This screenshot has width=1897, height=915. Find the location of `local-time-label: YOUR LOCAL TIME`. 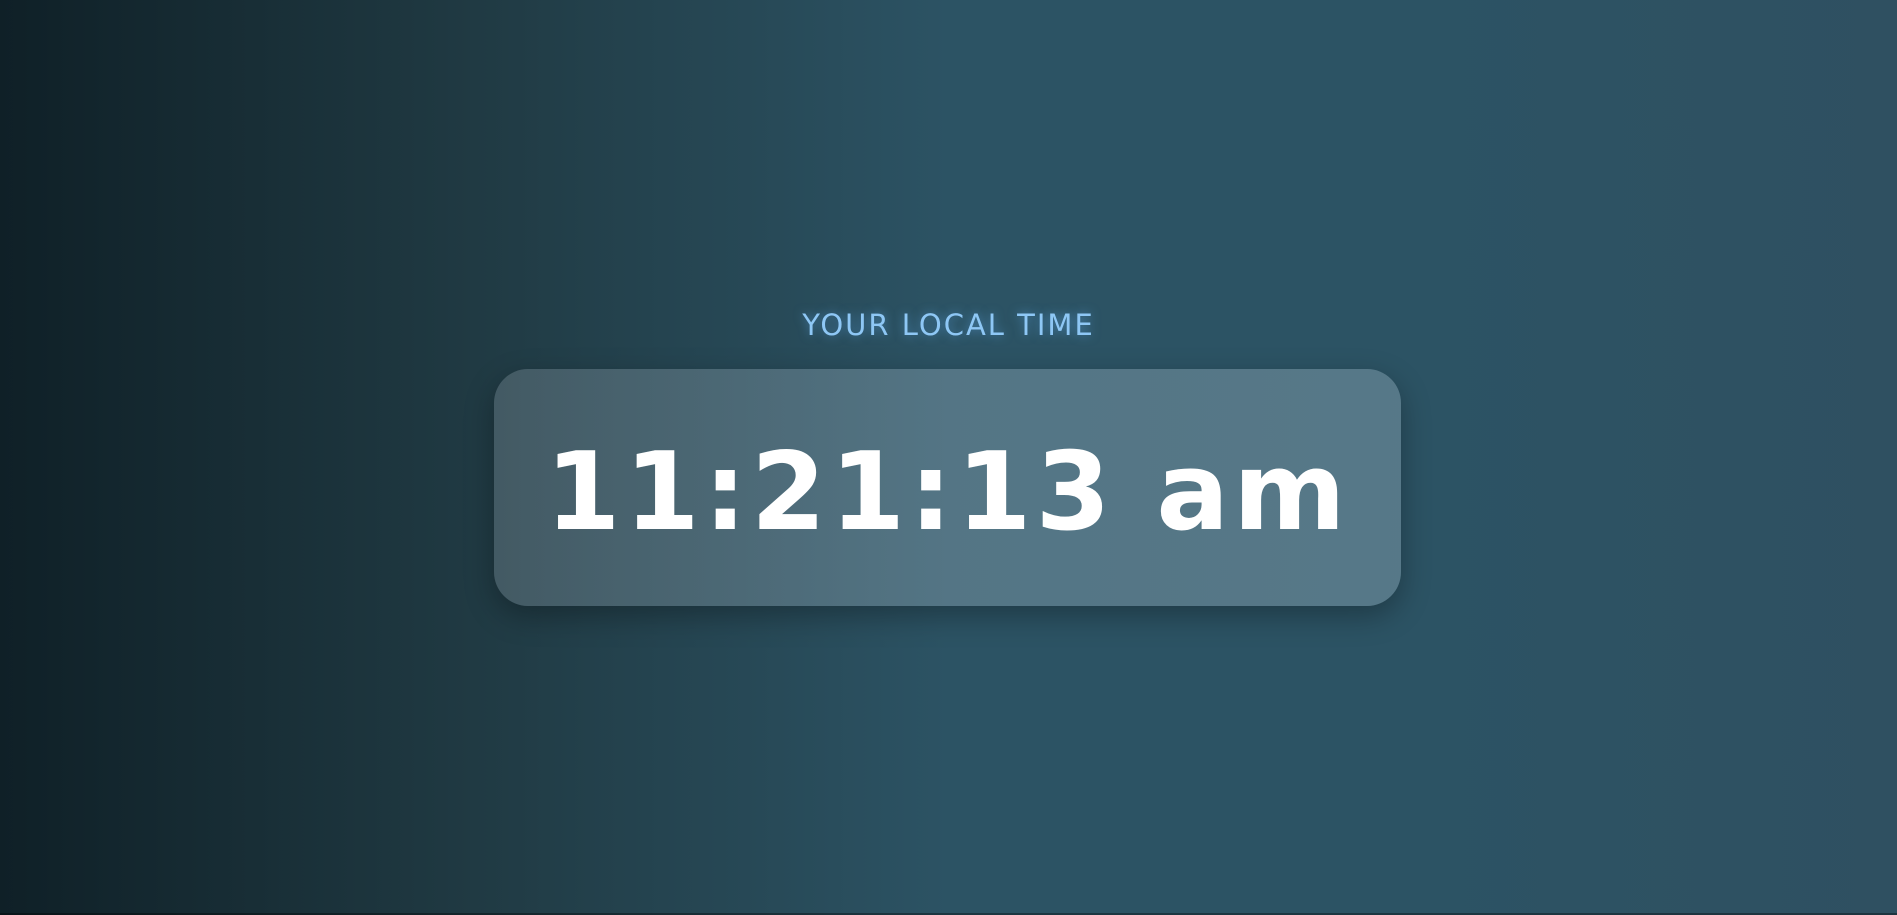

local-time-label: YOUR LOCAL TIME is located at coordinates (948, 325).